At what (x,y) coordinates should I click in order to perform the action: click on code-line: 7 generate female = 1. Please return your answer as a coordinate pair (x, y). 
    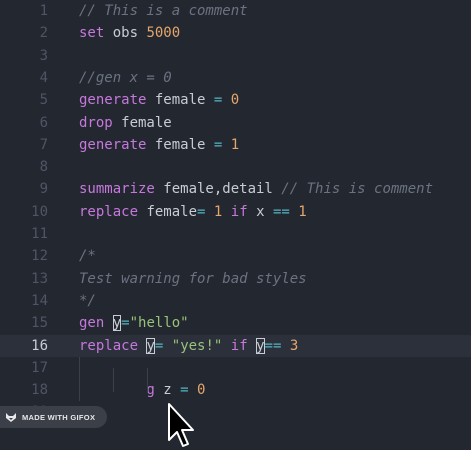
    Looking at the image, I should click on (235, 145).